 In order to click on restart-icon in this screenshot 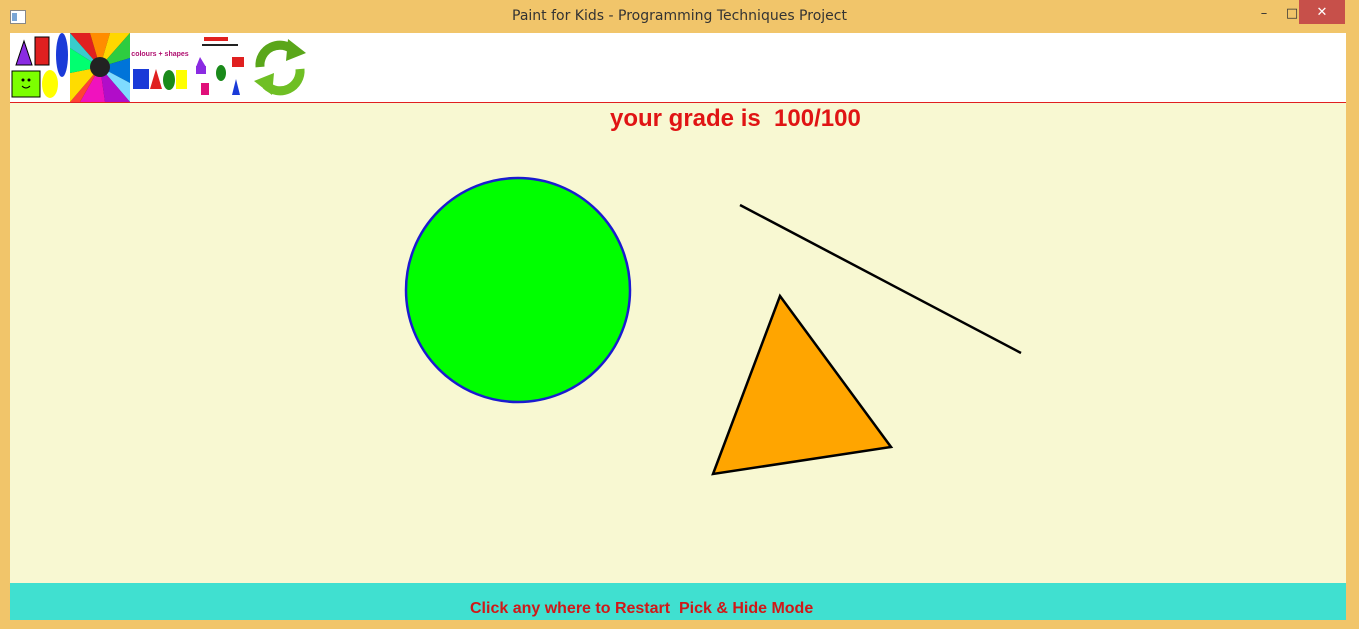, I will do `click(280, 67)`.